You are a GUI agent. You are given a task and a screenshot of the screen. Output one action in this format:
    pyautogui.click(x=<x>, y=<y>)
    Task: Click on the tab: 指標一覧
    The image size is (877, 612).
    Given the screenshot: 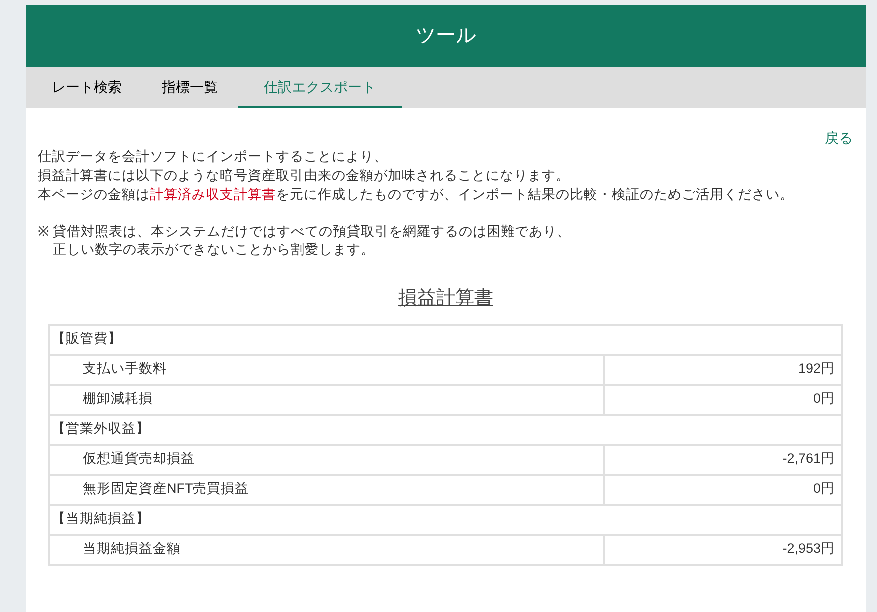 What is the action you would take?
    pyautogui.click(x=190, y=87)
    